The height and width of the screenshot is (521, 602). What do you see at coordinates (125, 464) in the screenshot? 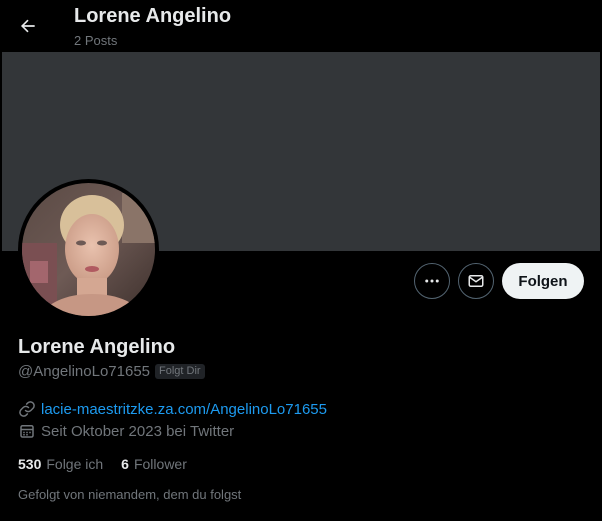
I see `followers-count: 6` at bounding box center [125, 464].